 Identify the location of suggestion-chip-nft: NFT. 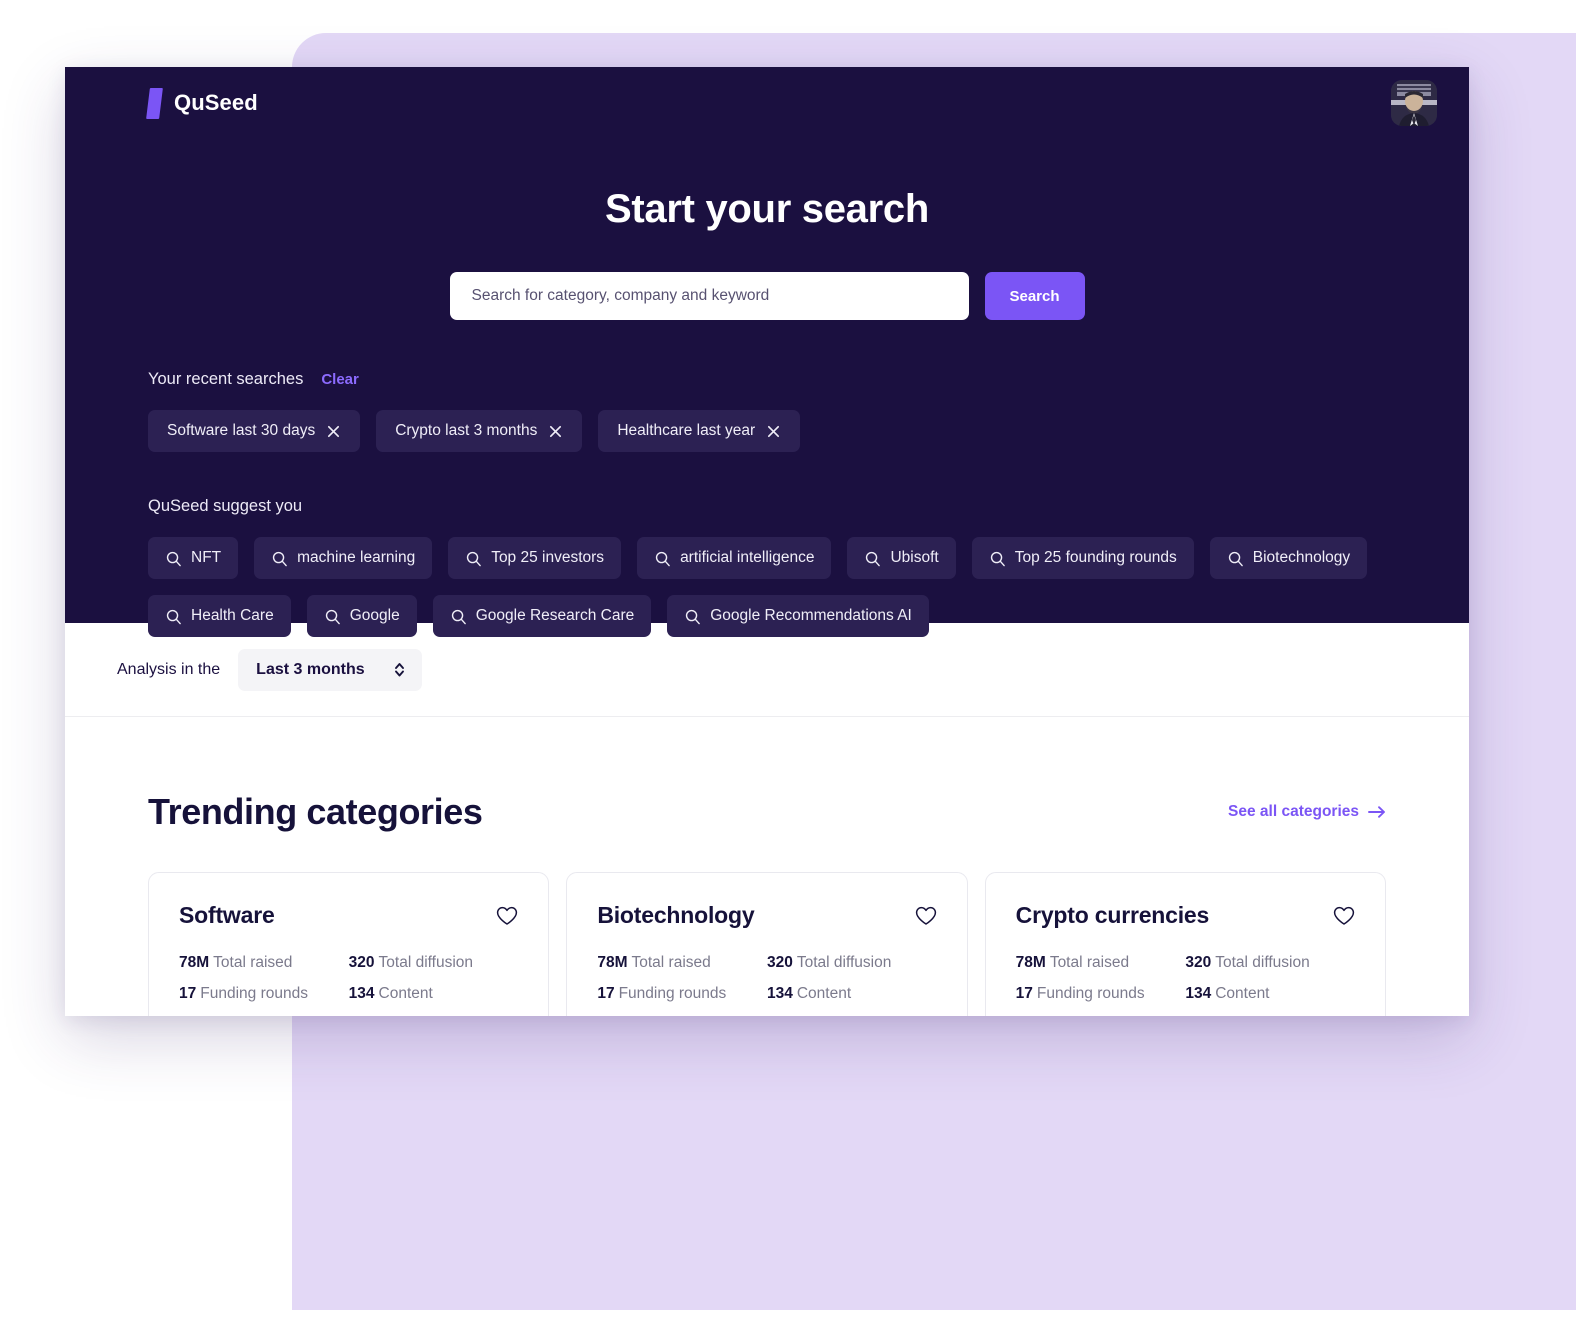
(193, 558).